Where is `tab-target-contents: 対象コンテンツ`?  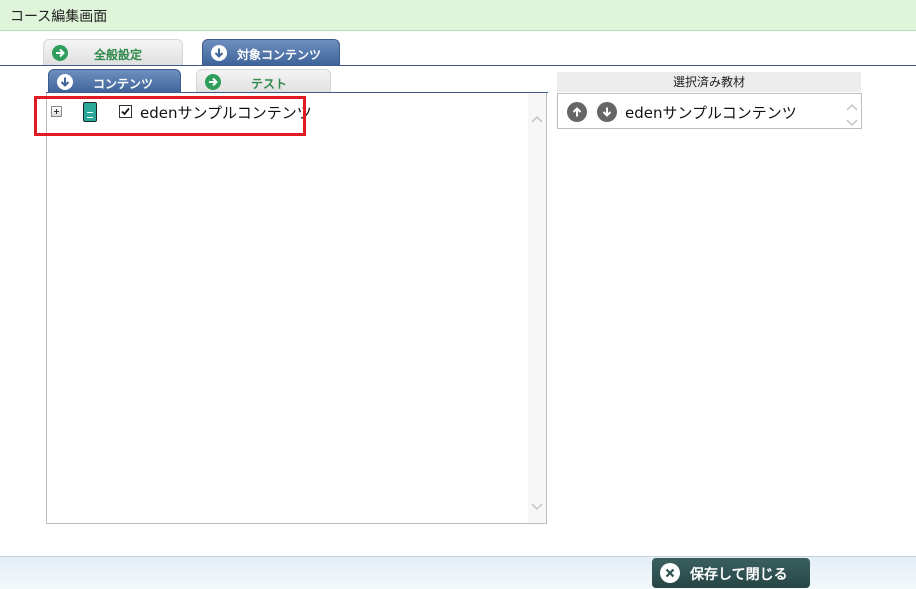 tab-target-contents: 対象コンテンツ is located at coordinates (271, 52).